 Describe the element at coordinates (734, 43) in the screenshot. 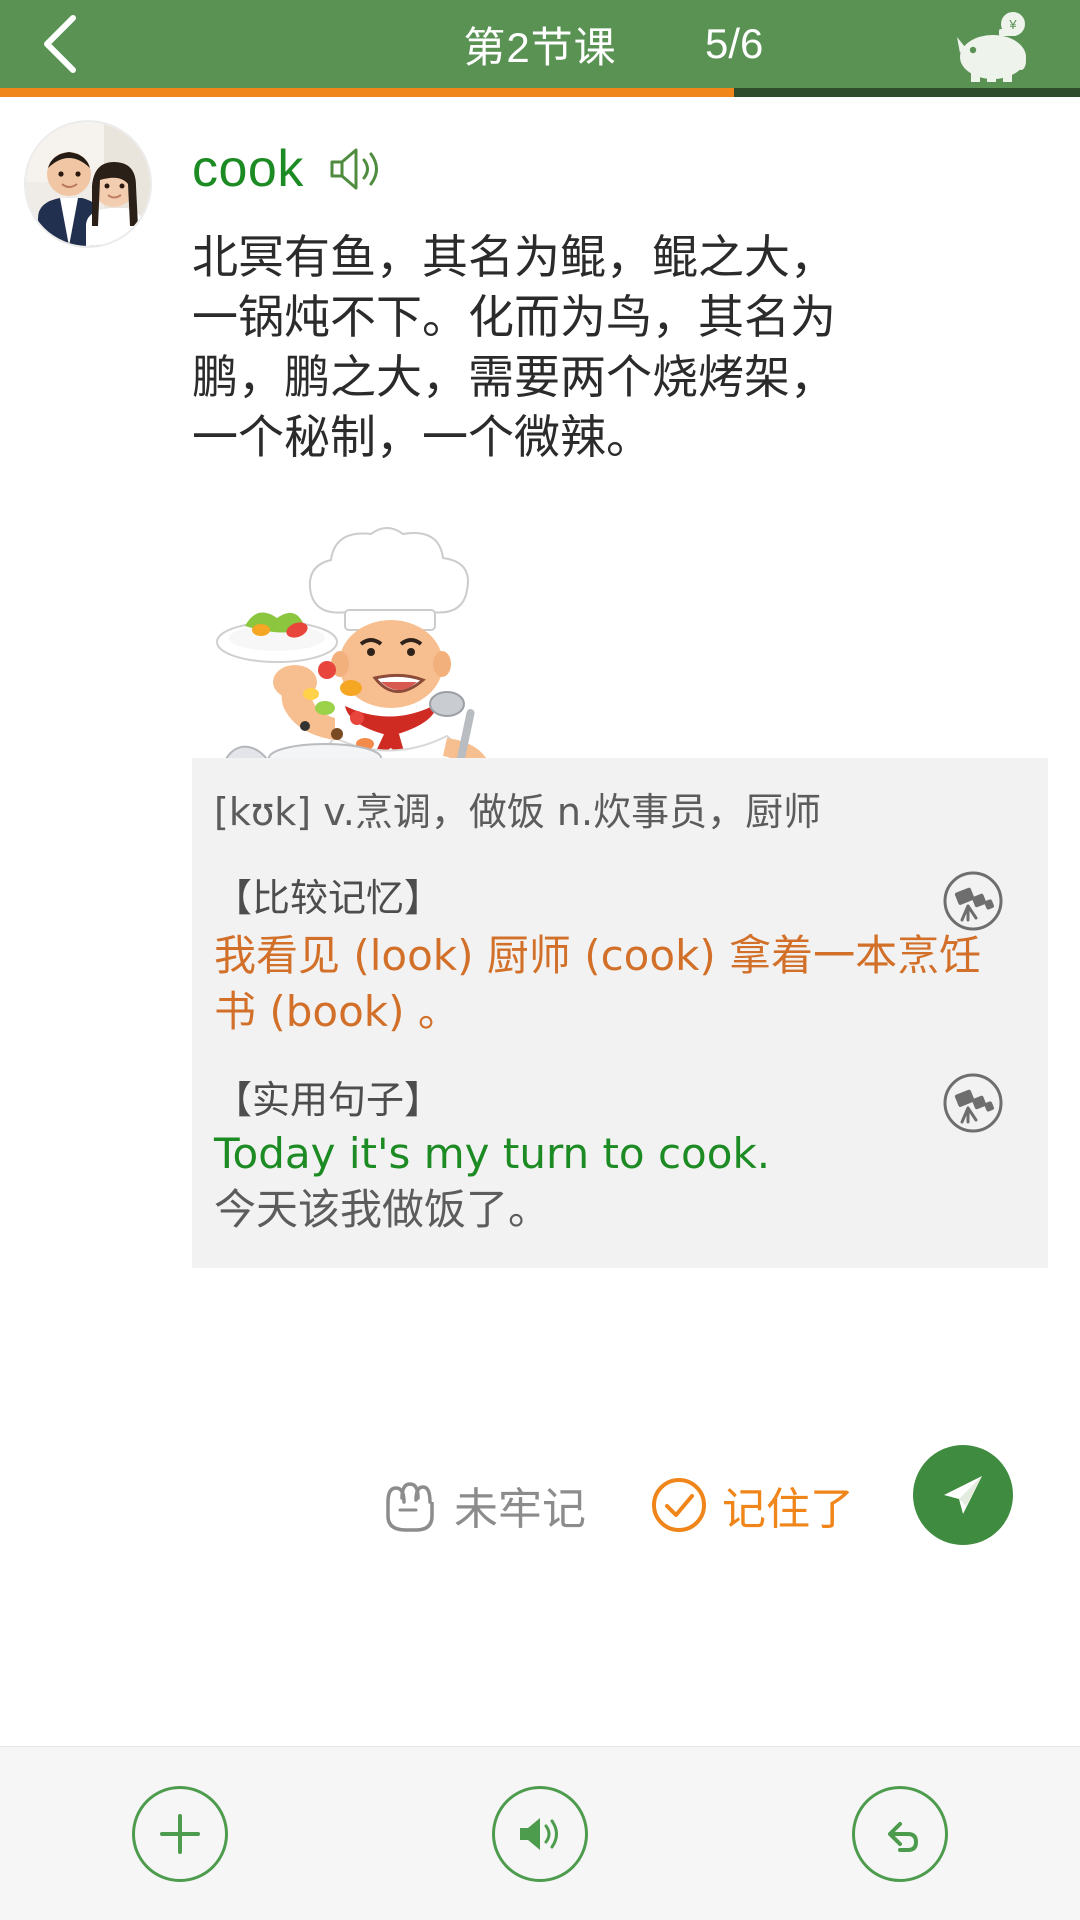

I see `card-counter: 5/6` at that location.